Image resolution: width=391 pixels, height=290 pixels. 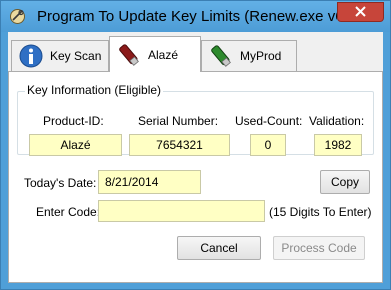 What do you see at coordinates (76, 56) in the screenshot?
I see `tab-key-scan-label: Key Scan` at bounding box center [76, 56].